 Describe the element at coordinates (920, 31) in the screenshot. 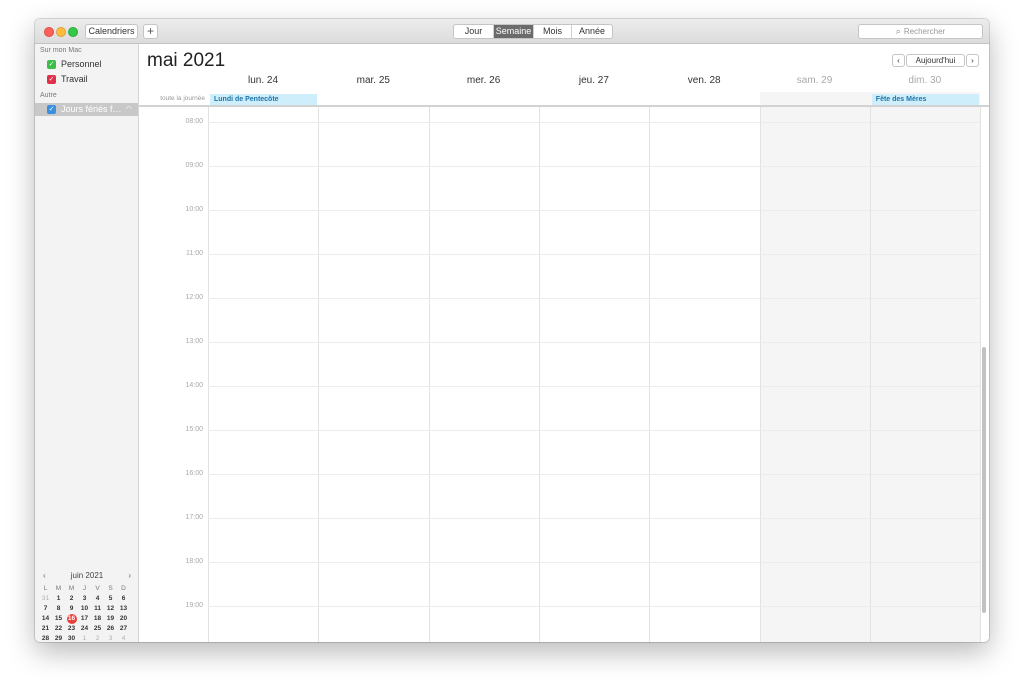

I see `search-field: ⌕ Rechercher` at that location.